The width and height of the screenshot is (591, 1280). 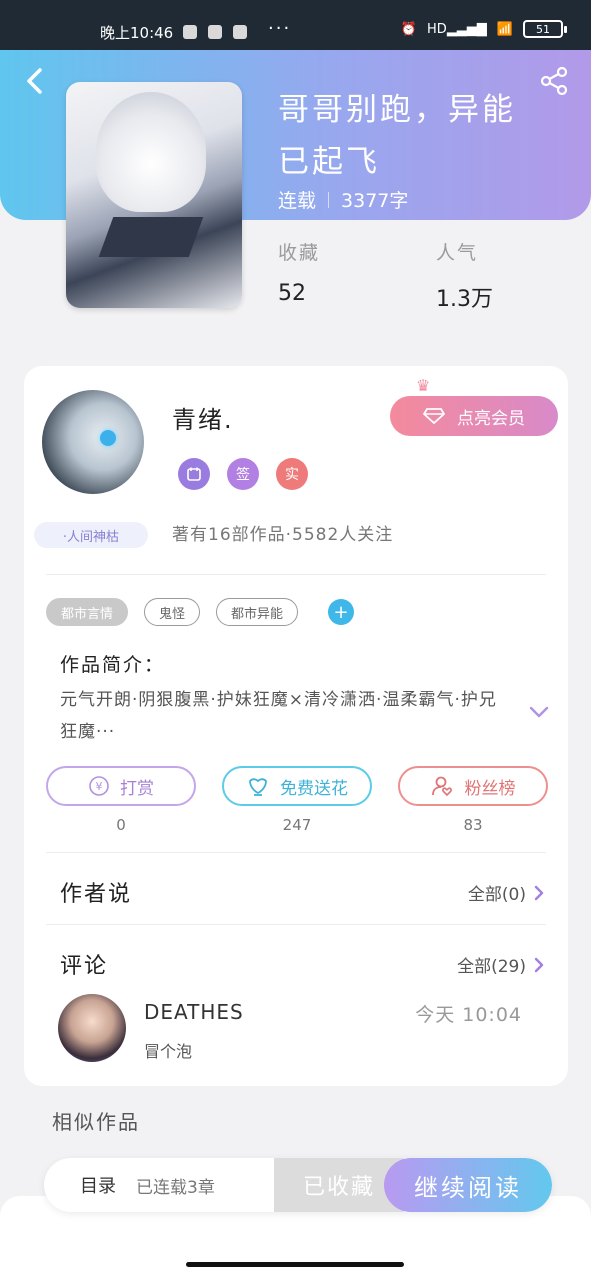 I want to click on send-flower-button: 免费送花, so click(x=297, y=786).